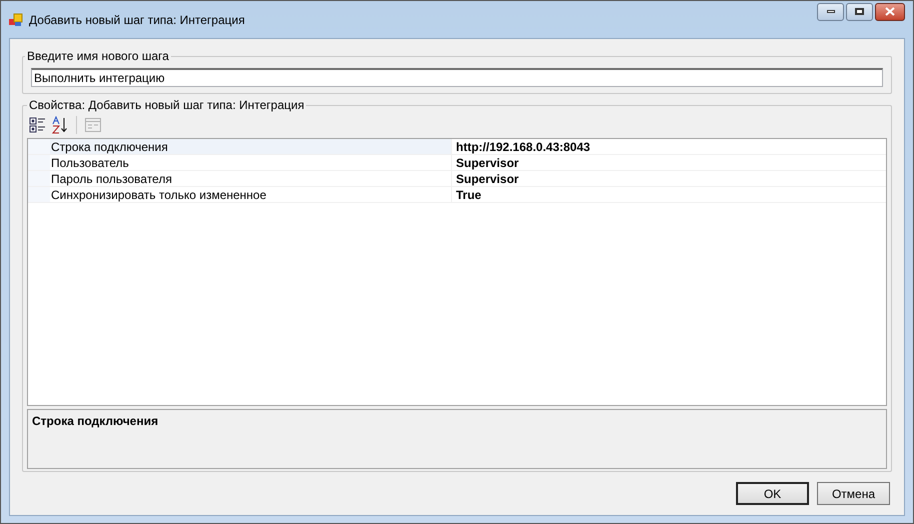 This screenshot has width=914, height=524. I want to click on name-legend: Введите имя нового шага, so click(98, 56).